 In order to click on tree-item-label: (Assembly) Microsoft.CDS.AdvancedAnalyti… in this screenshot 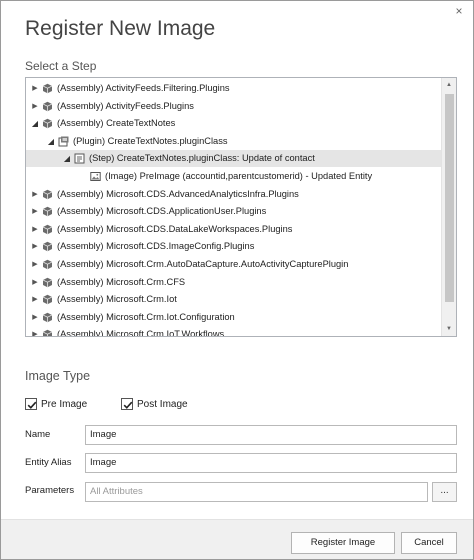, I will do `click(178, 193)`.